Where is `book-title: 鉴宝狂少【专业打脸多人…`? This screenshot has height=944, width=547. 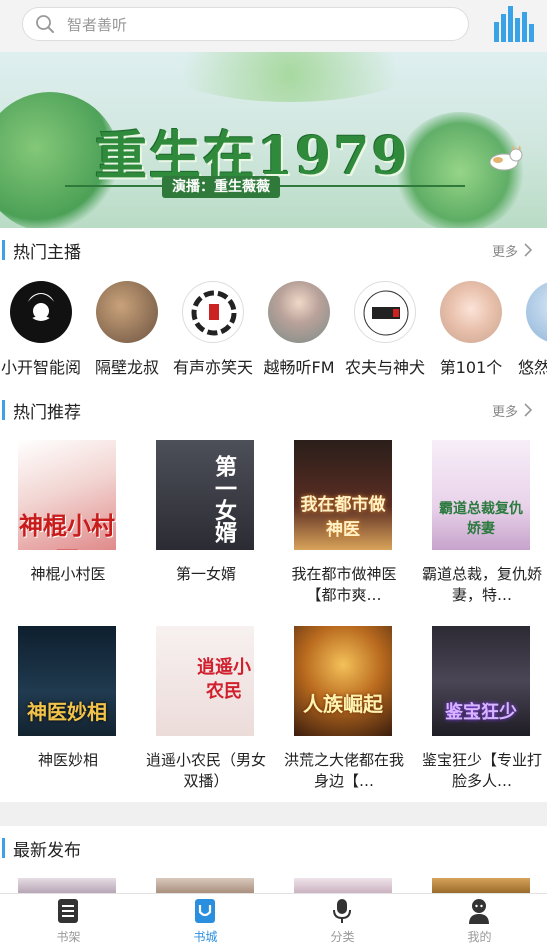 book-title: 鉴宝狂少【专业打脸多人… is located at coordinates (482, 770).